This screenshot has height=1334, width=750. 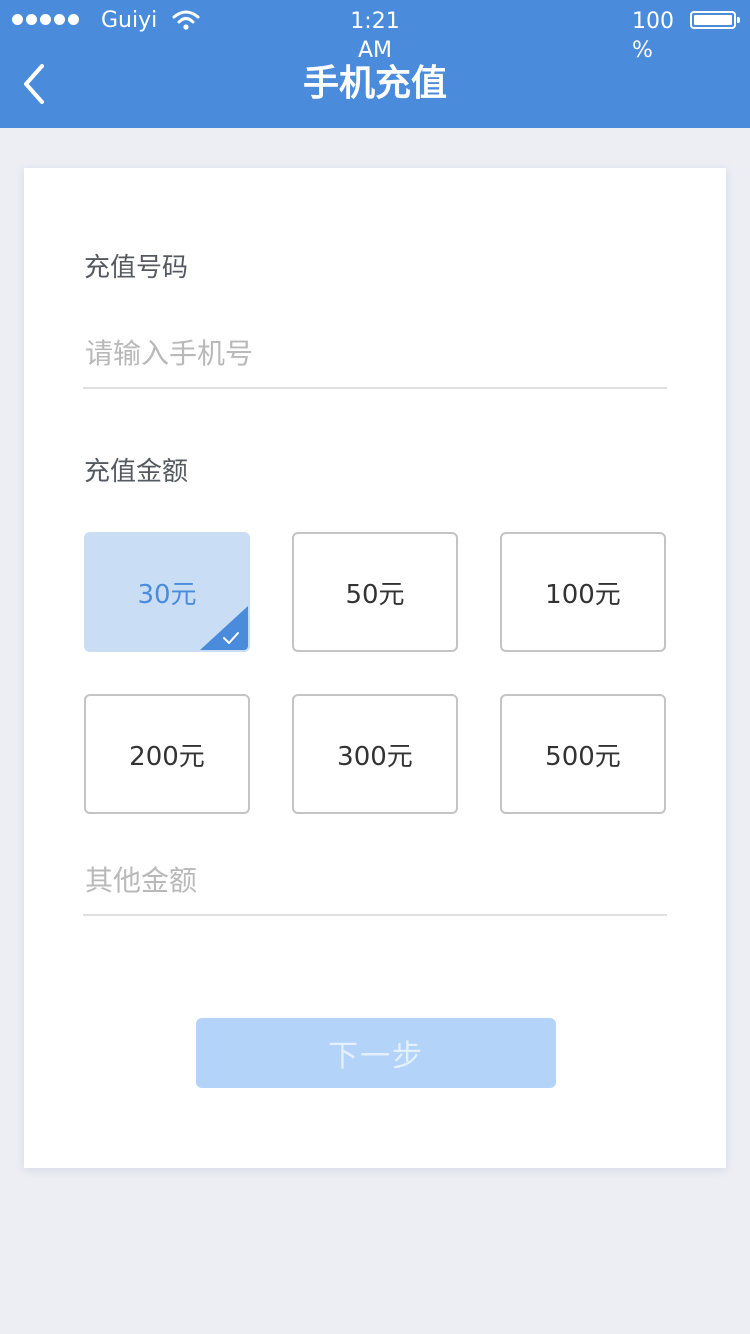 I want to click on amount-option-label: 100元, so click(x=583, y=594).